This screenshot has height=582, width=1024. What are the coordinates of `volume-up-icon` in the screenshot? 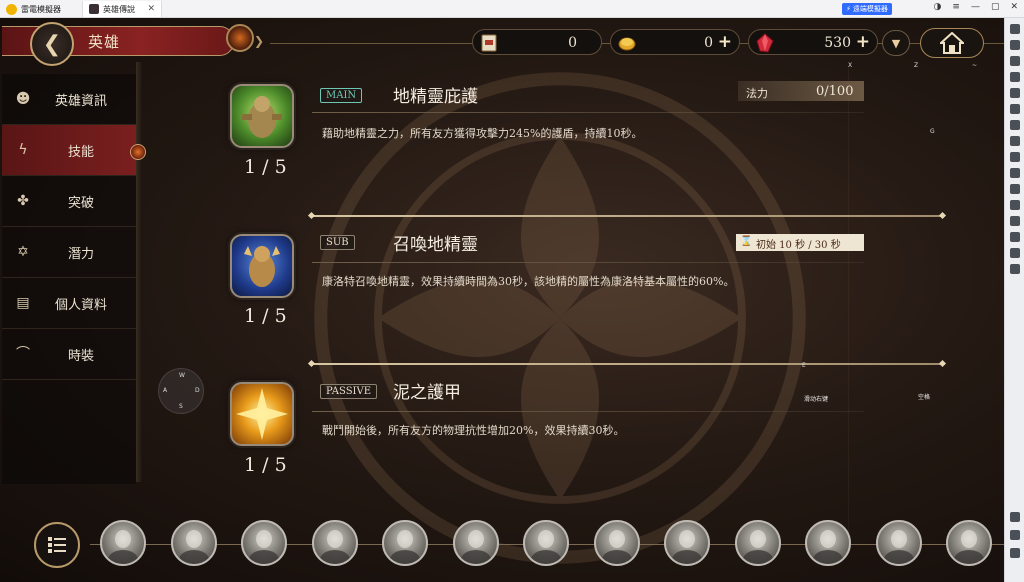 It's located at (1015, 61).